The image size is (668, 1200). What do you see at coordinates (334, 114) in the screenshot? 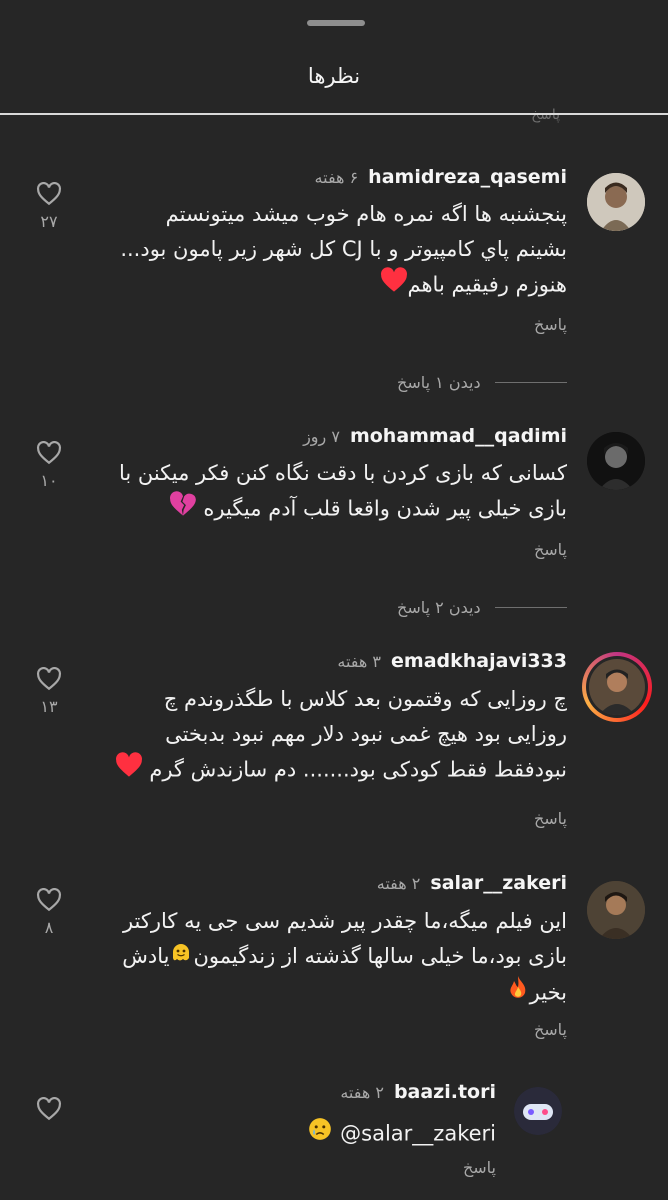
I see `header-divider` at bounding box center [334, 114].